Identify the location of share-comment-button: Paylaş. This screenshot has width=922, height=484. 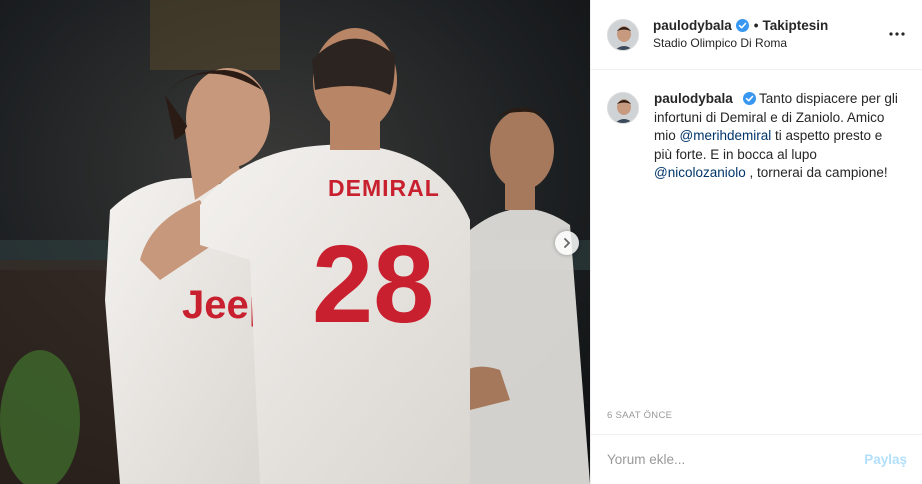
(885, 459).